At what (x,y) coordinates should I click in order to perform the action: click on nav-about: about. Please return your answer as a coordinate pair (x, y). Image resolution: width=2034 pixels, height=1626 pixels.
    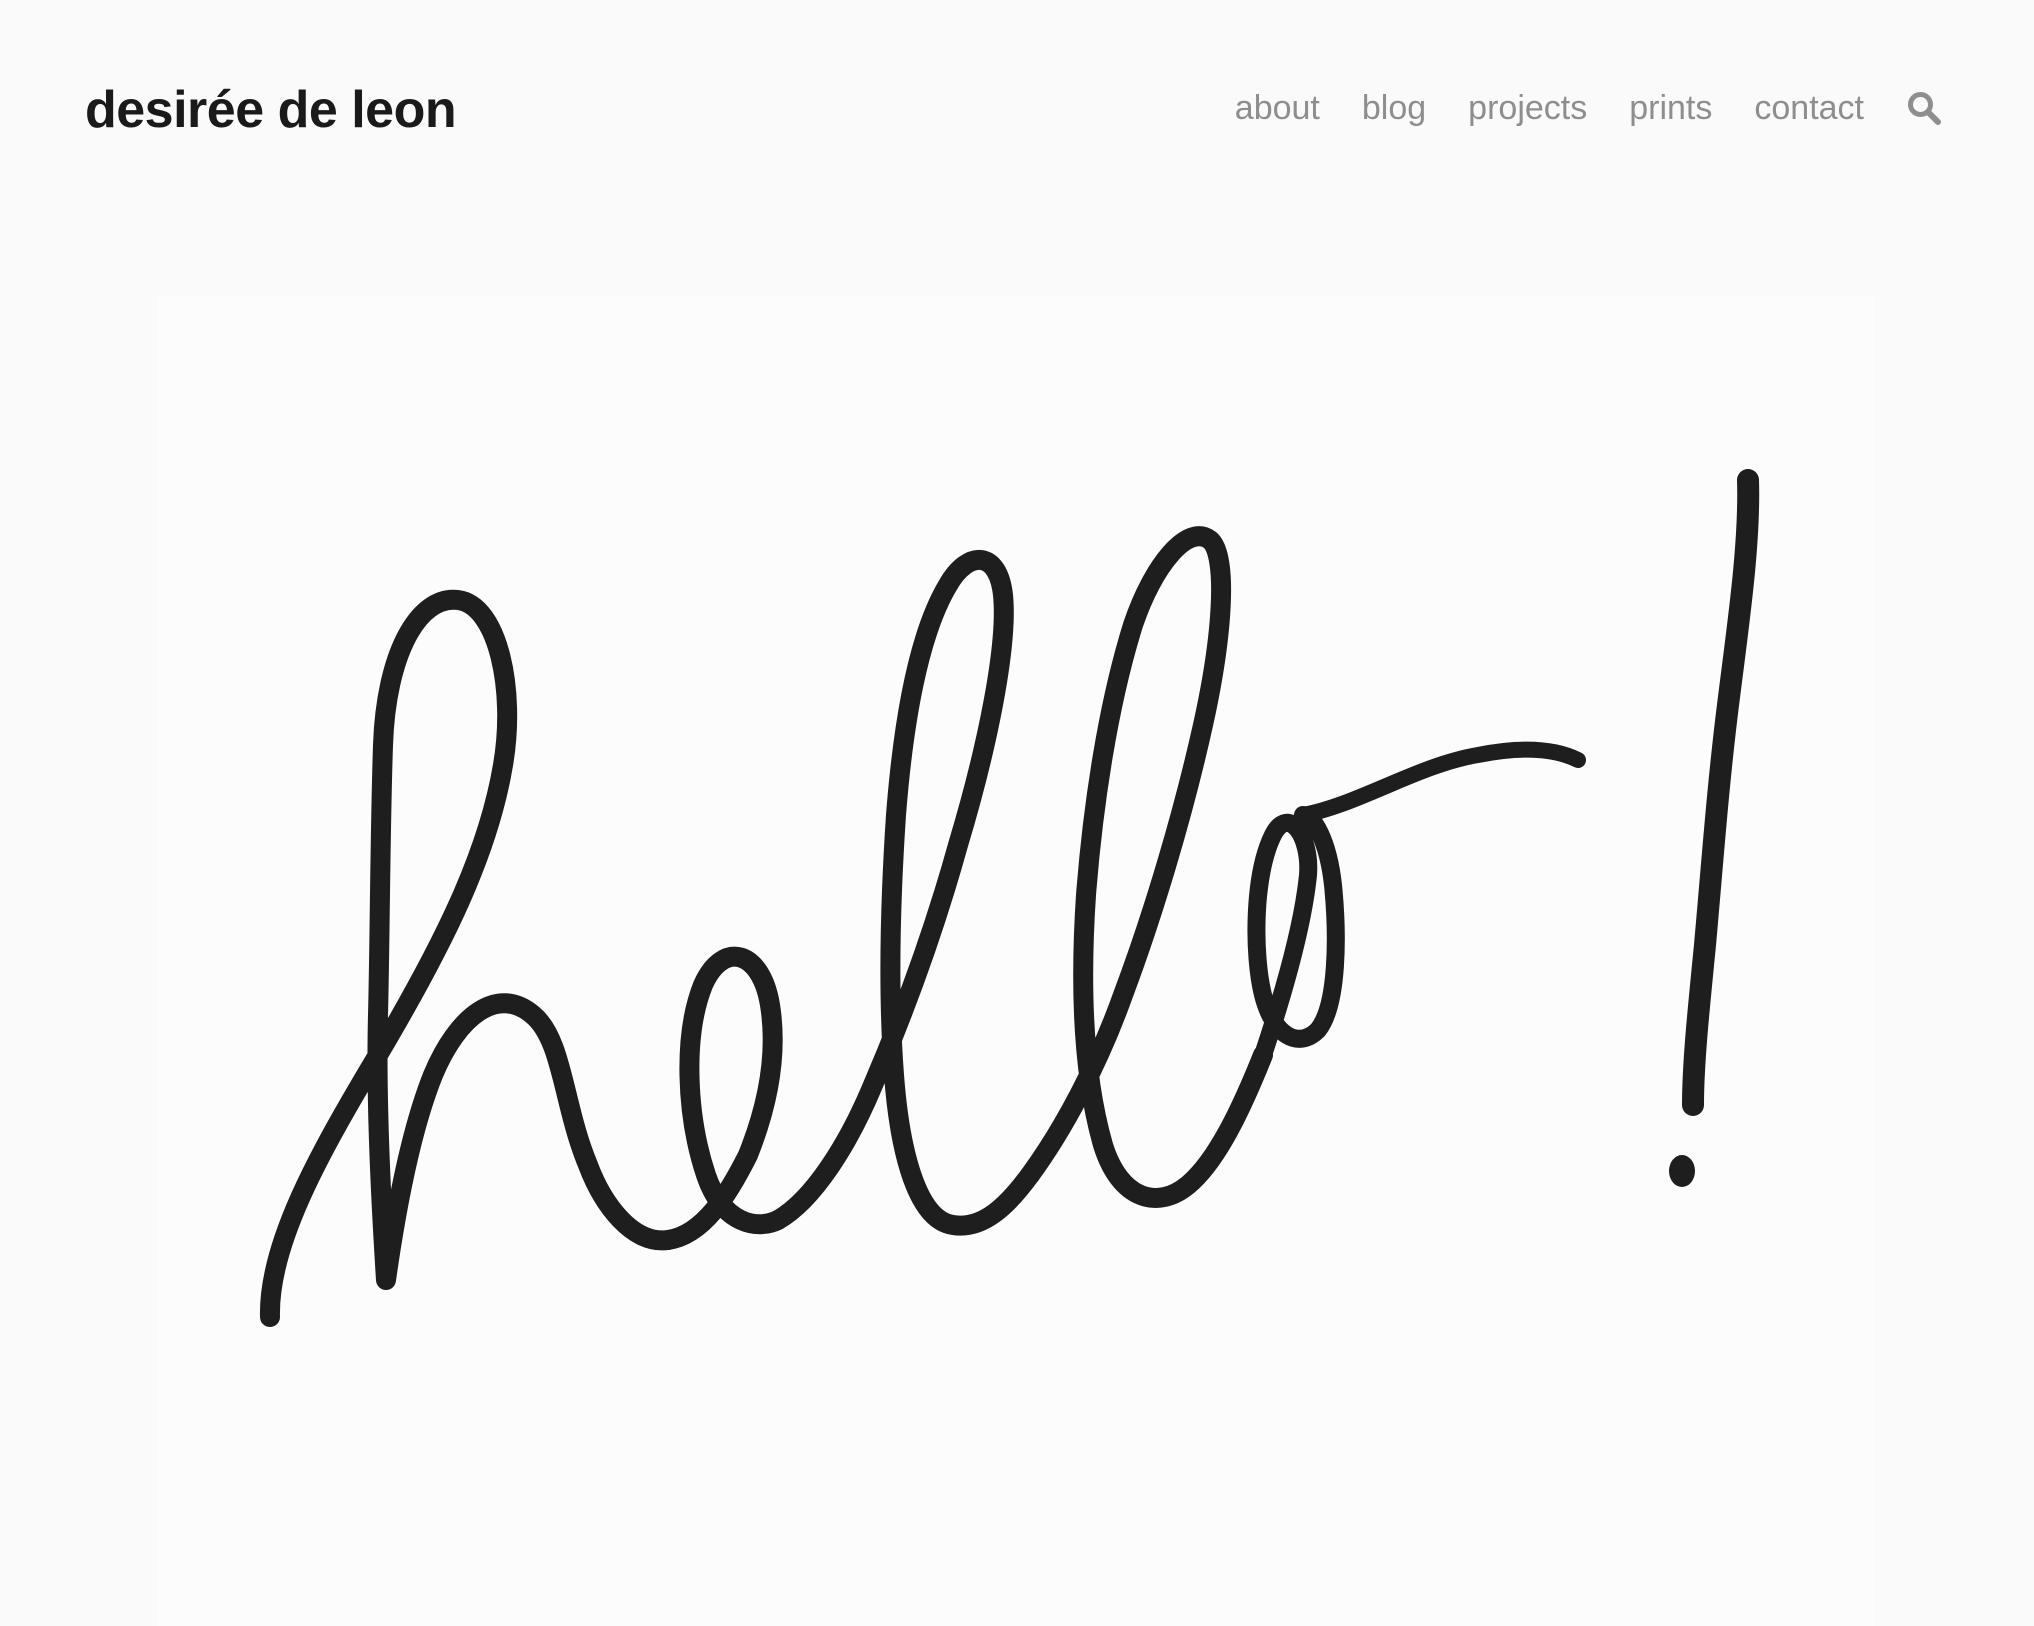
    Looking at the image, I should click on (1277, 108).